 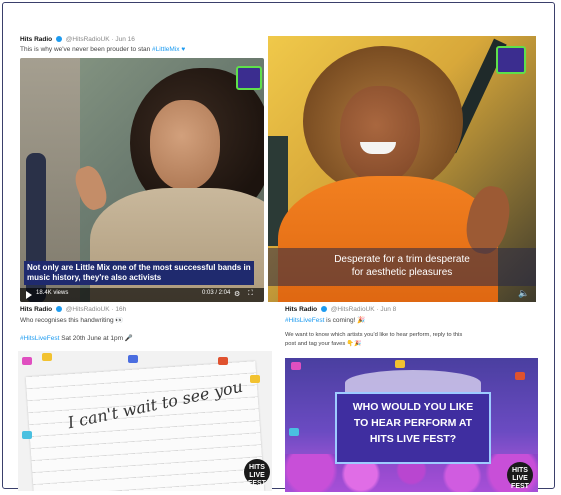 I want to click on tweet1-hashtag: #LittleMix, so click(x=165, y=49).